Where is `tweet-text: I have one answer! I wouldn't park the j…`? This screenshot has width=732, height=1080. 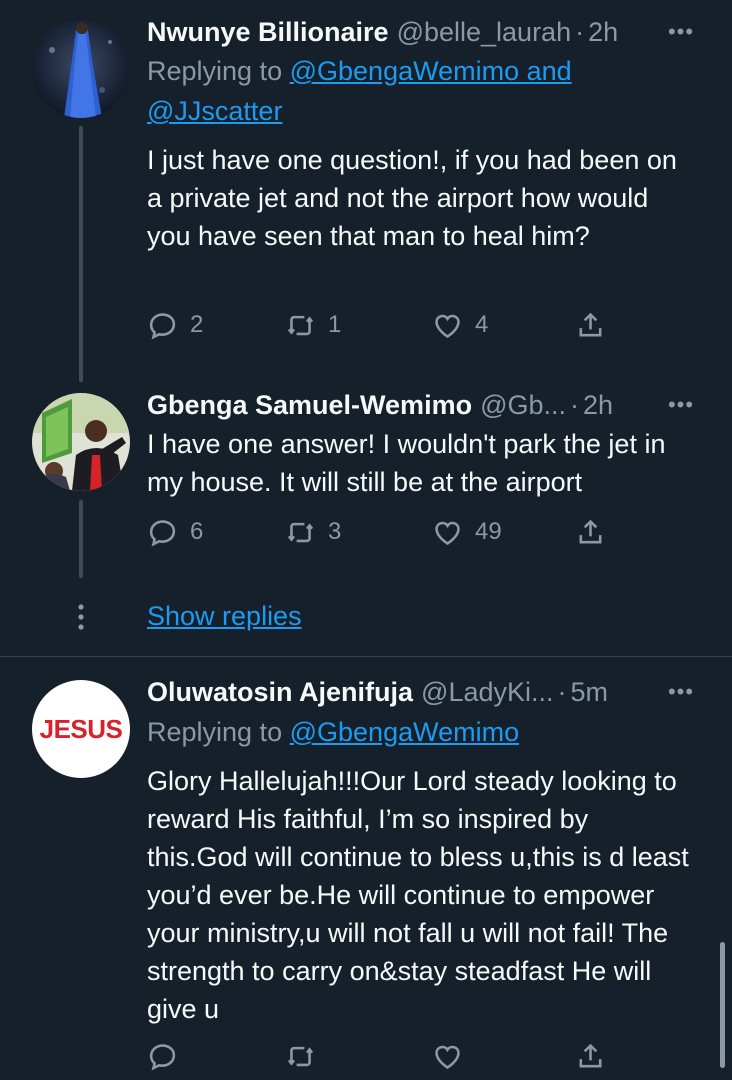 tweet-text: I have one answer! I wouldn't park the j… is located at coordinates (406, 463).